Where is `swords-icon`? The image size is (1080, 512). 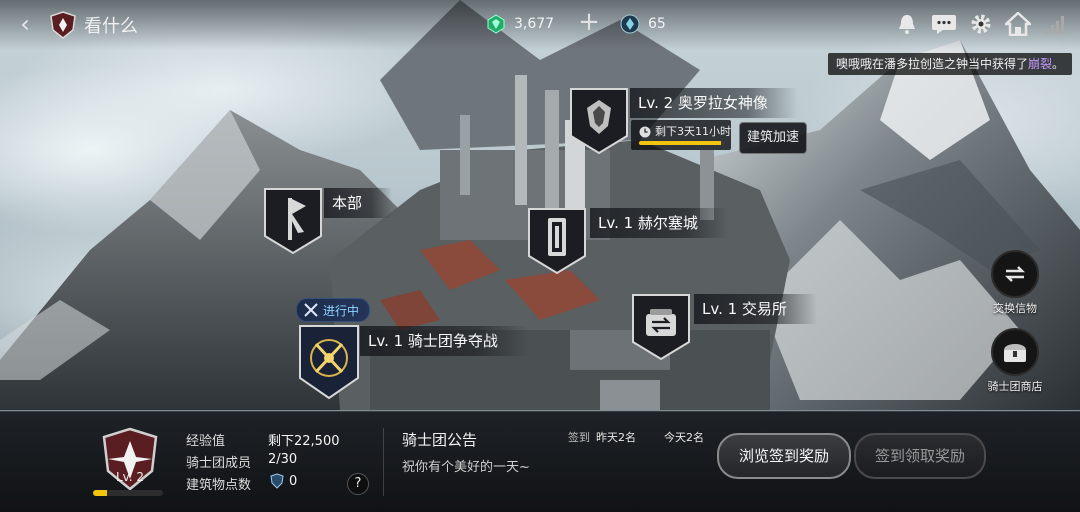
swords-icon is located at coordinates (311, 310).